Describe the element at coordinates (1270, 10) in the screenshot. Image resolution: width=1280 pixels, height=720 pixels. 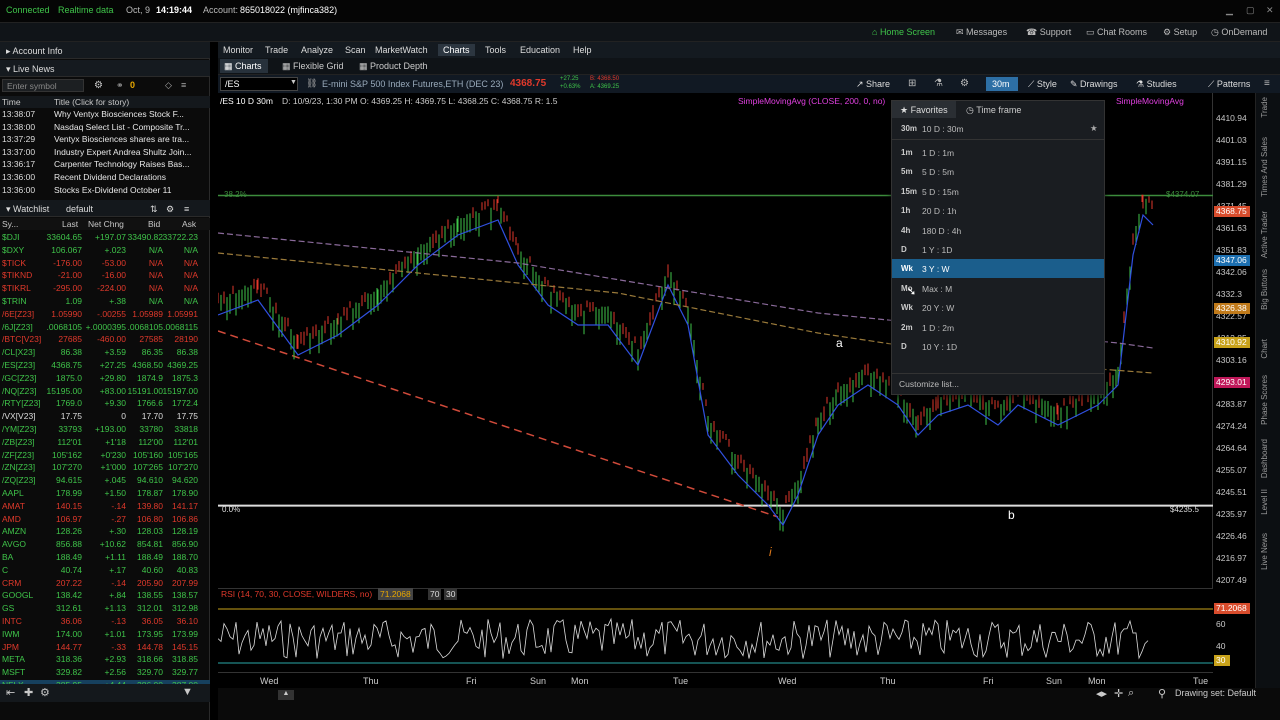
I see `window-close-icon: ✕` at that location.